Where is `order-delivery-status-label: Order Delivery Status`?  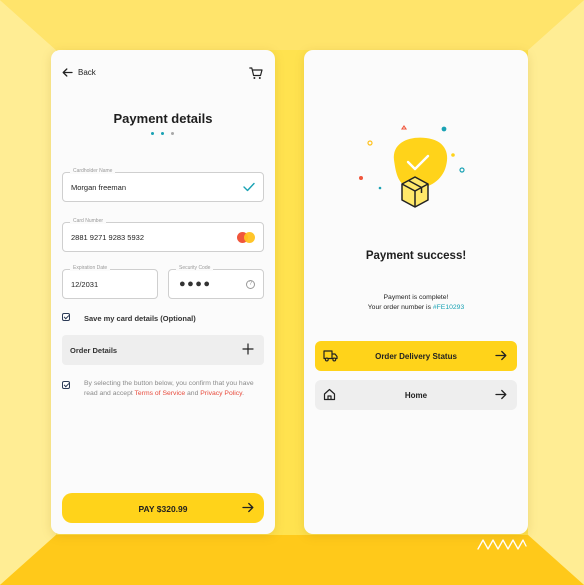 order-delivery-status-label: Order Delivery Status is located at coordinates (416, 356).